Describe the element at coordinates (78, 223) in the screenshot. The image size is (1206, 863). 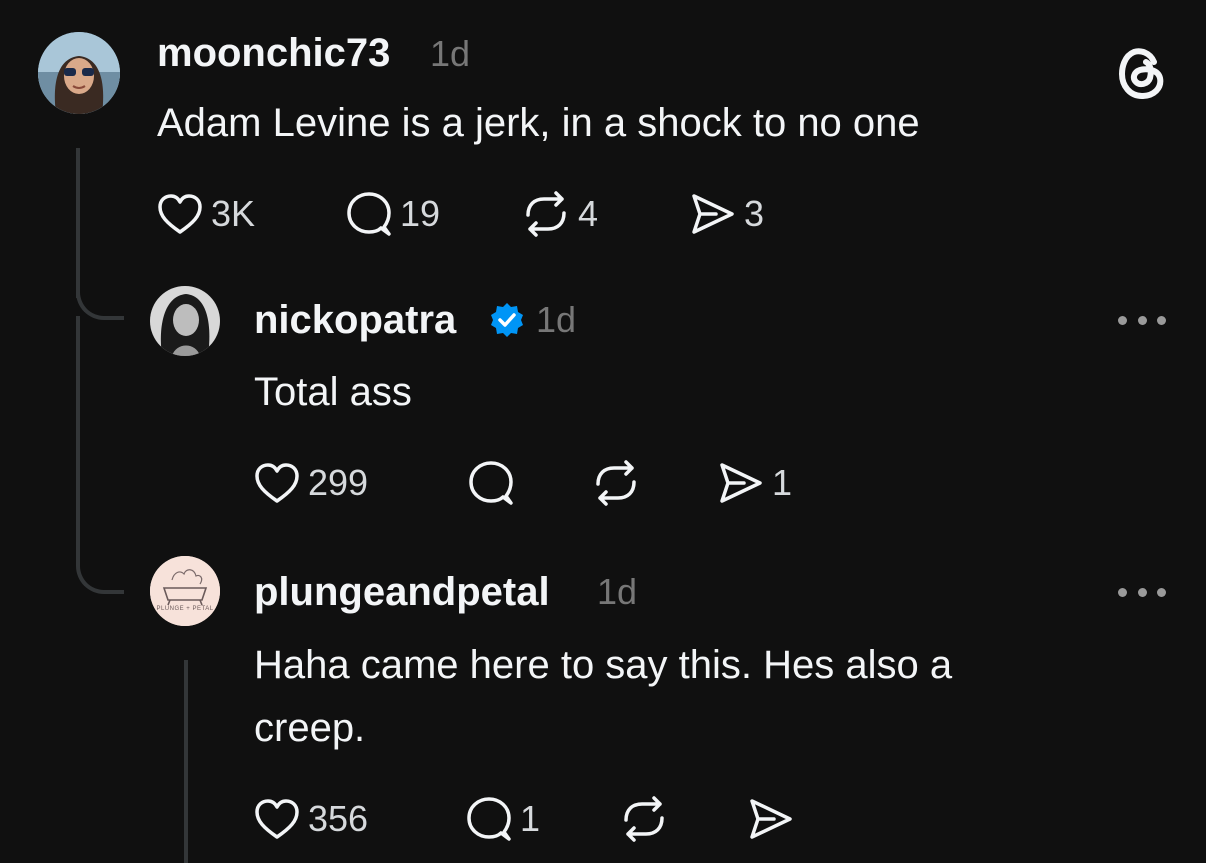
I see `thread-line-main` at that location.